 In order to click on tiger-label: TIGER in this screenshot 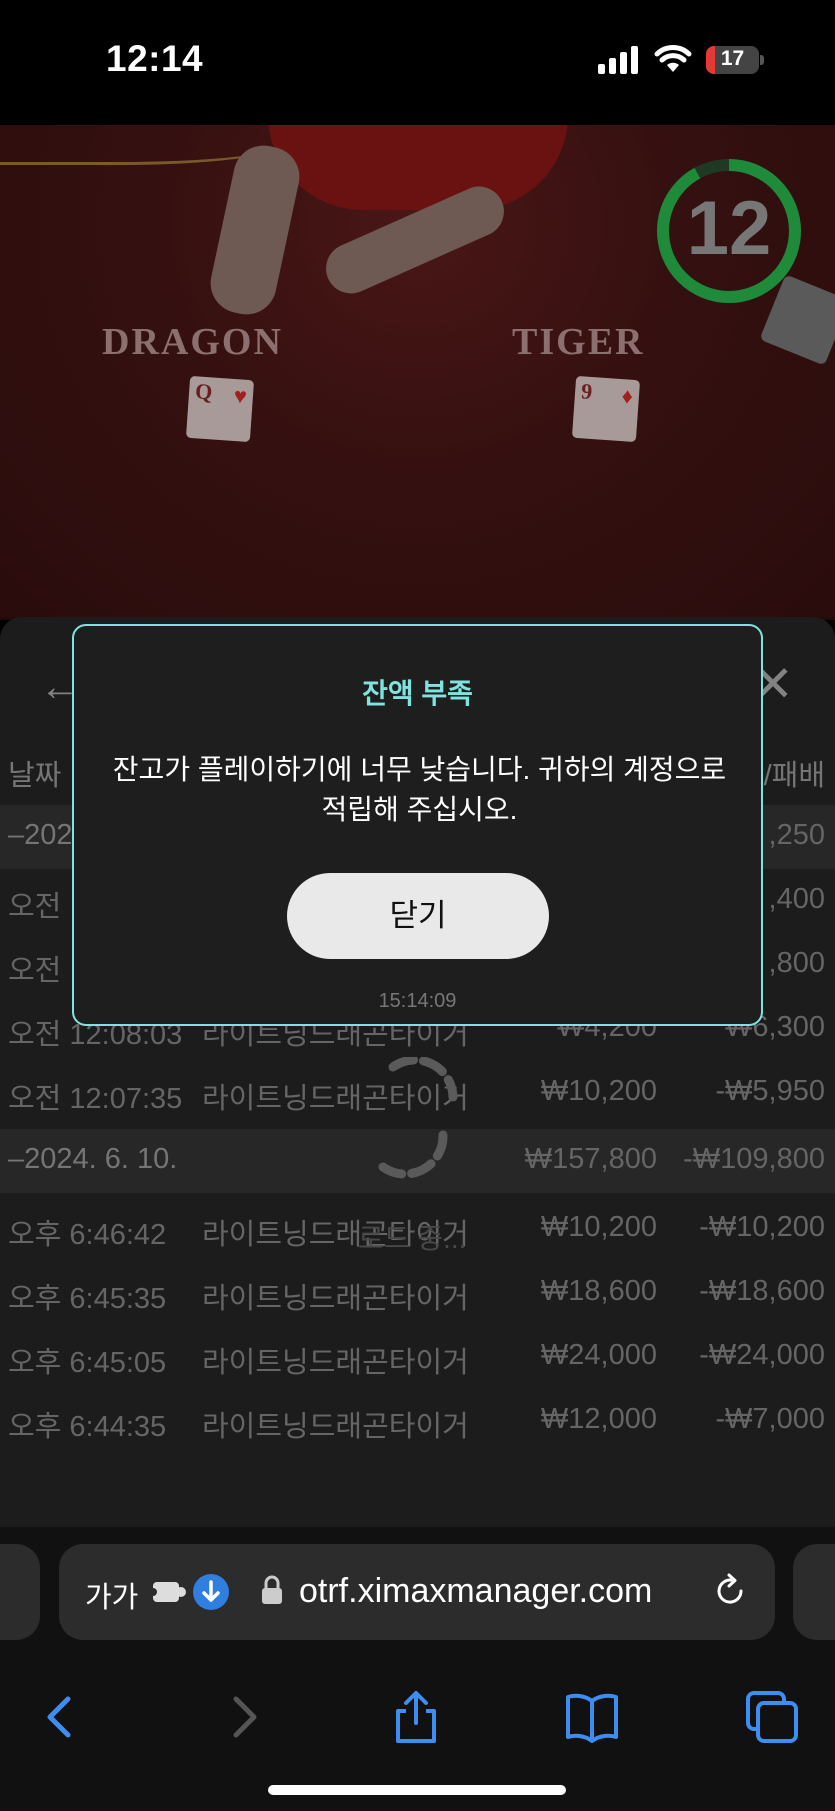, I will do `click(578, 342)`.